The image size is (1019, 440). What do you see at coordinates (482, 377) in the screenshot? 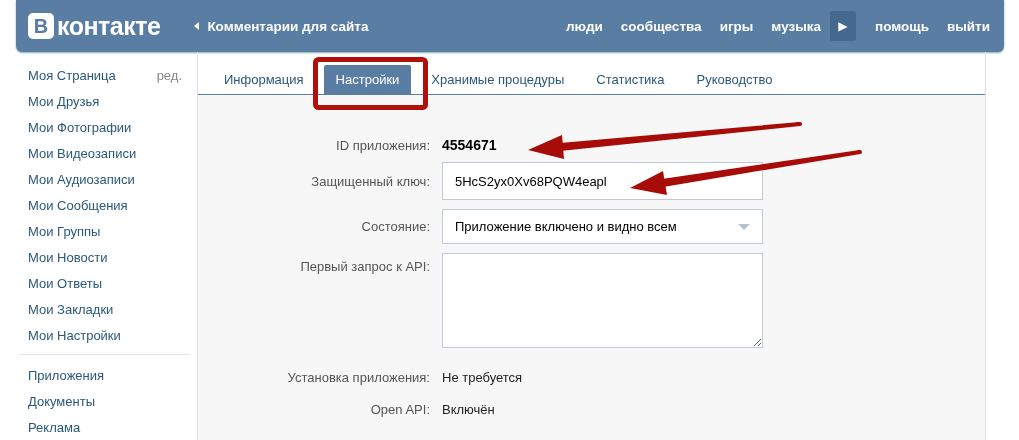
I see `field-value: Не требуется` at bounding box center [482, 377].